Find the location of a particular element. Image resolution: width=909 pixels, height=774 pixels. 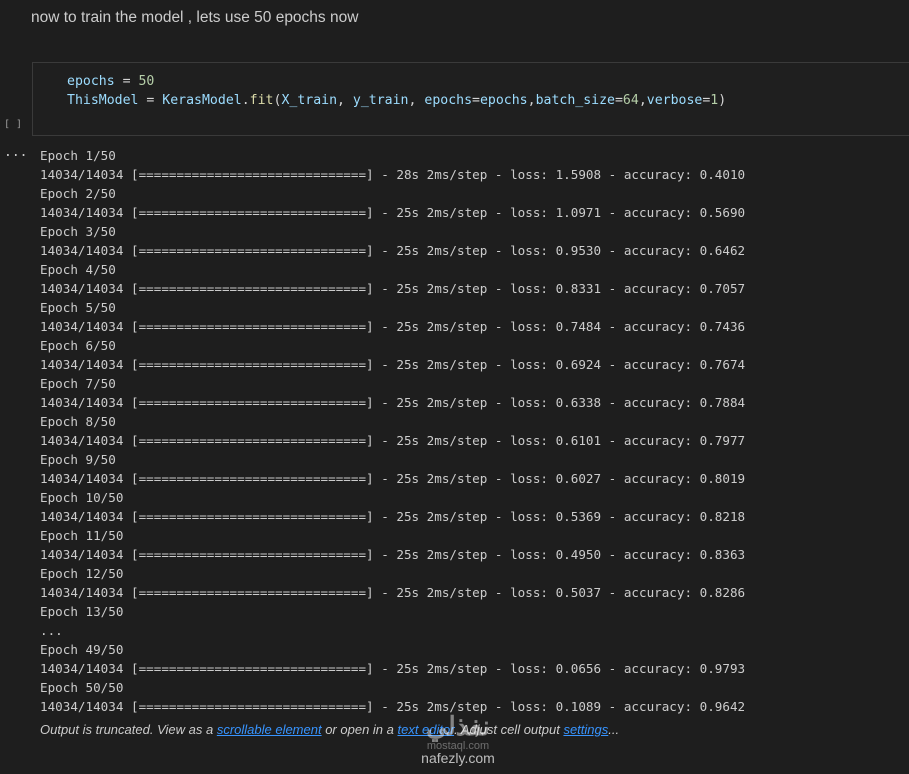

output-line: Epoch 2/50 is located at coordinates (78, 193).